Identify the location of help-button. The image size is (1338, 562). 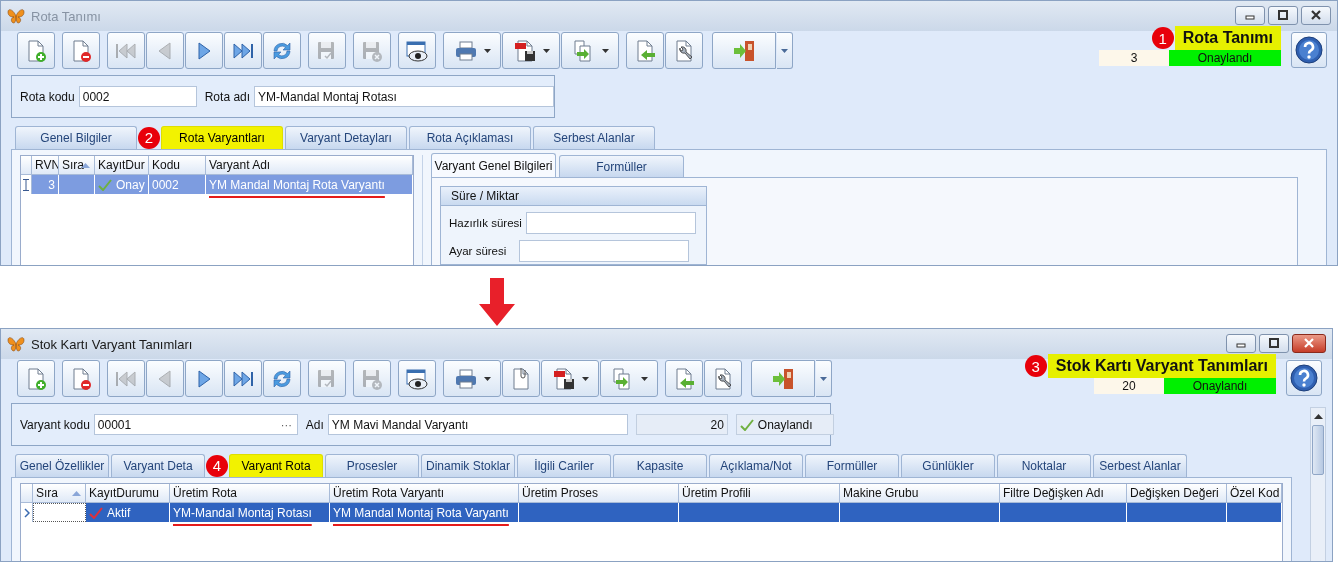
(1304, 378).